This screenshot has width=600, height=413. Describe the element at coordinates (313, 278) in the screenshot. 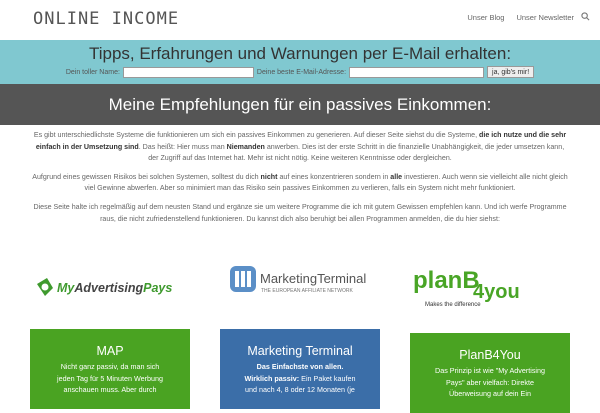

I see `svg-text: MarketingTerminal` at that location.